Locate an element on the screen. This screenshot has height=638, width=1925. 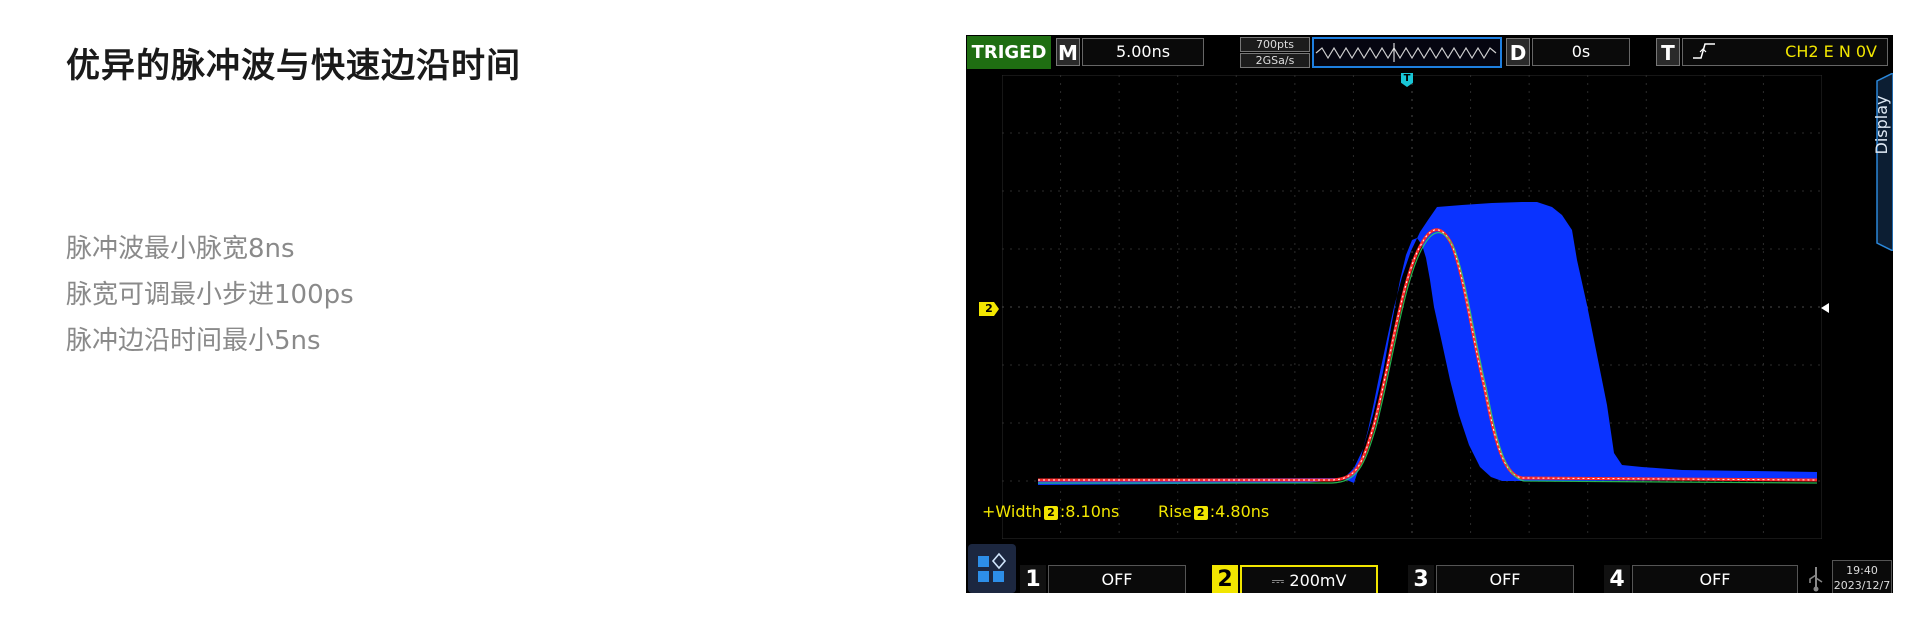
page-title: 优异的脉冲波与快速边沿时间 is located at coordinates (293, 66).